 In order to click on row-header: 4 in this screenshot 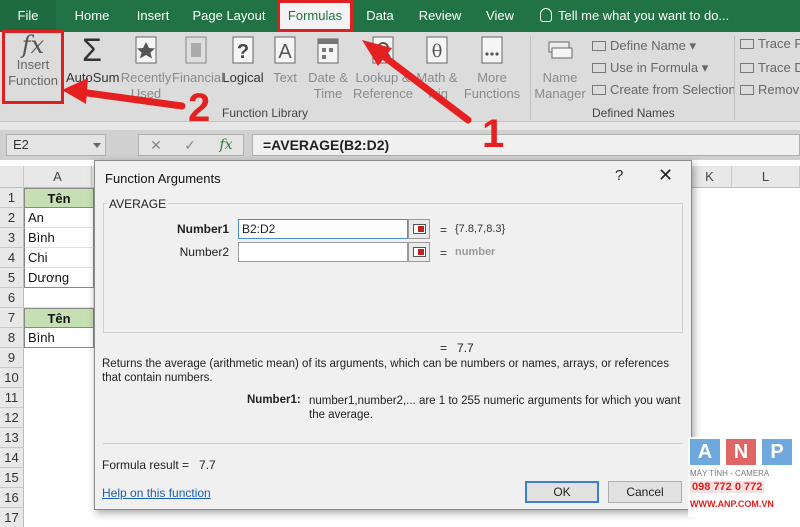, I will do `click(12, 258)`.